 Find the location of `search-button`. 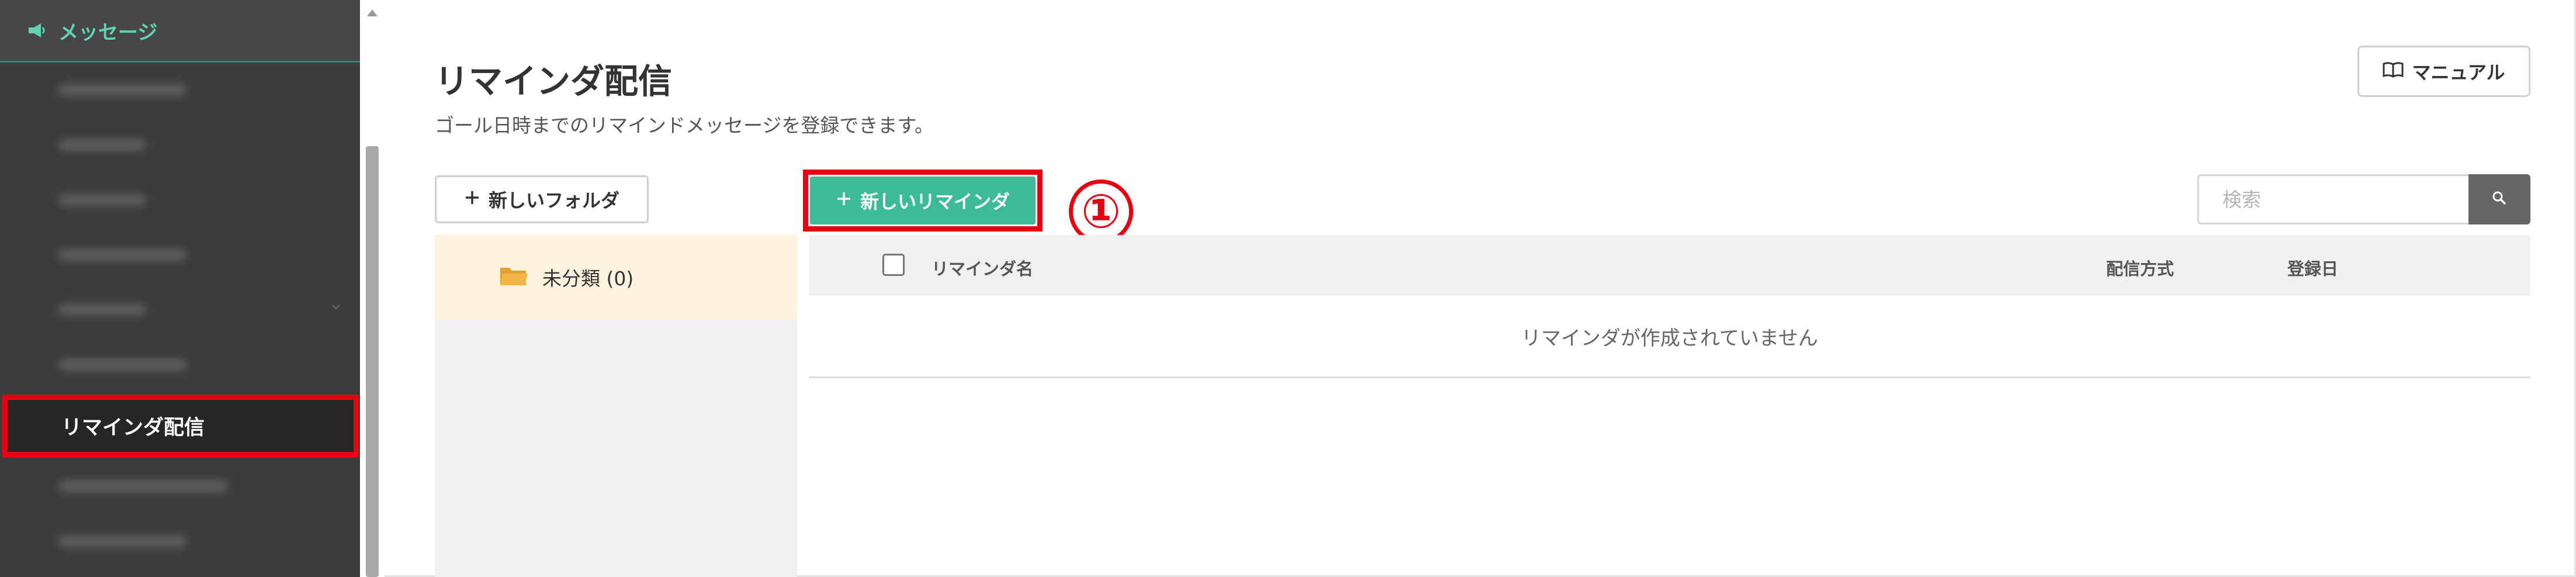

search-button is located at coordinates (2499, 199).